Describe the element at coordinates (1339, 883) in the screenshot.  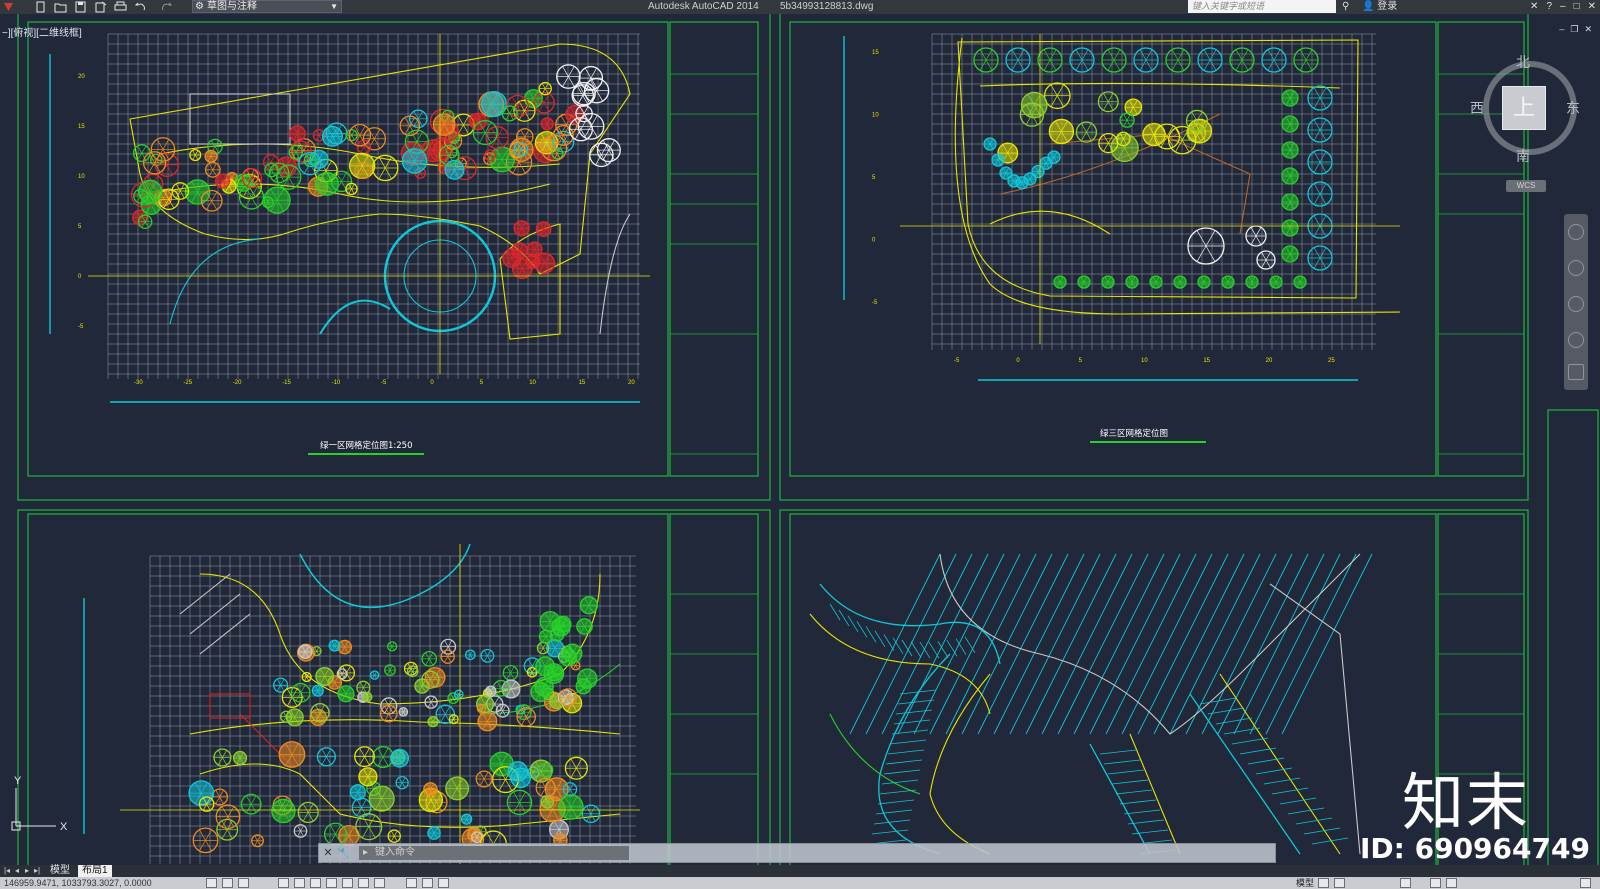
I see `quick-view-drawings-icon` at that location.